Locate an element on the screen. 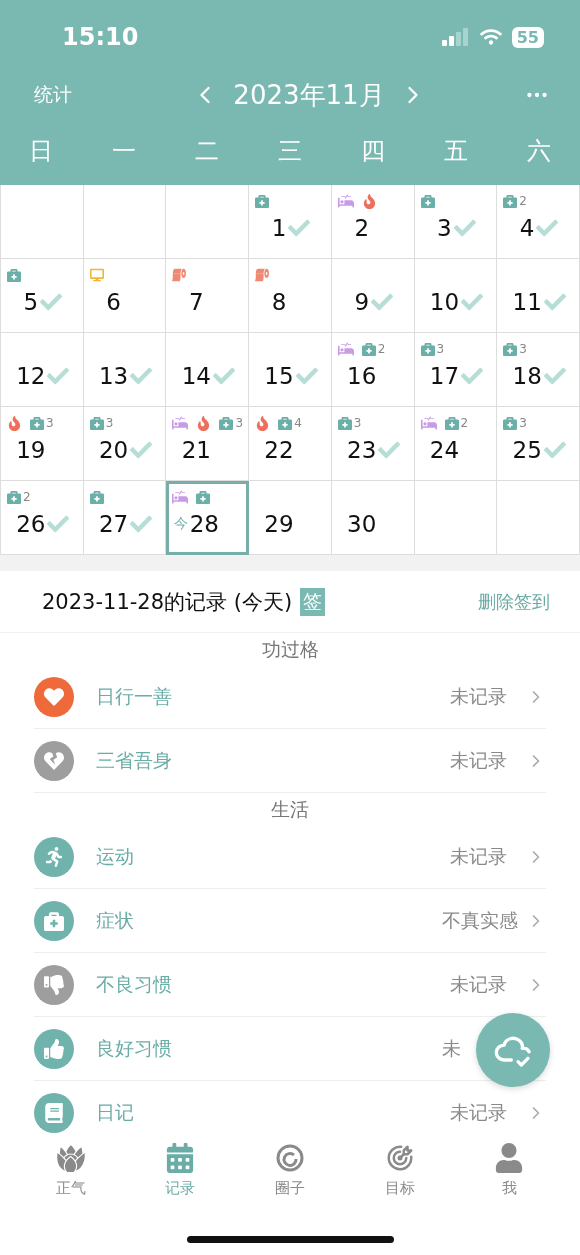  day-number: 27 is located at coordinates (113, 524).